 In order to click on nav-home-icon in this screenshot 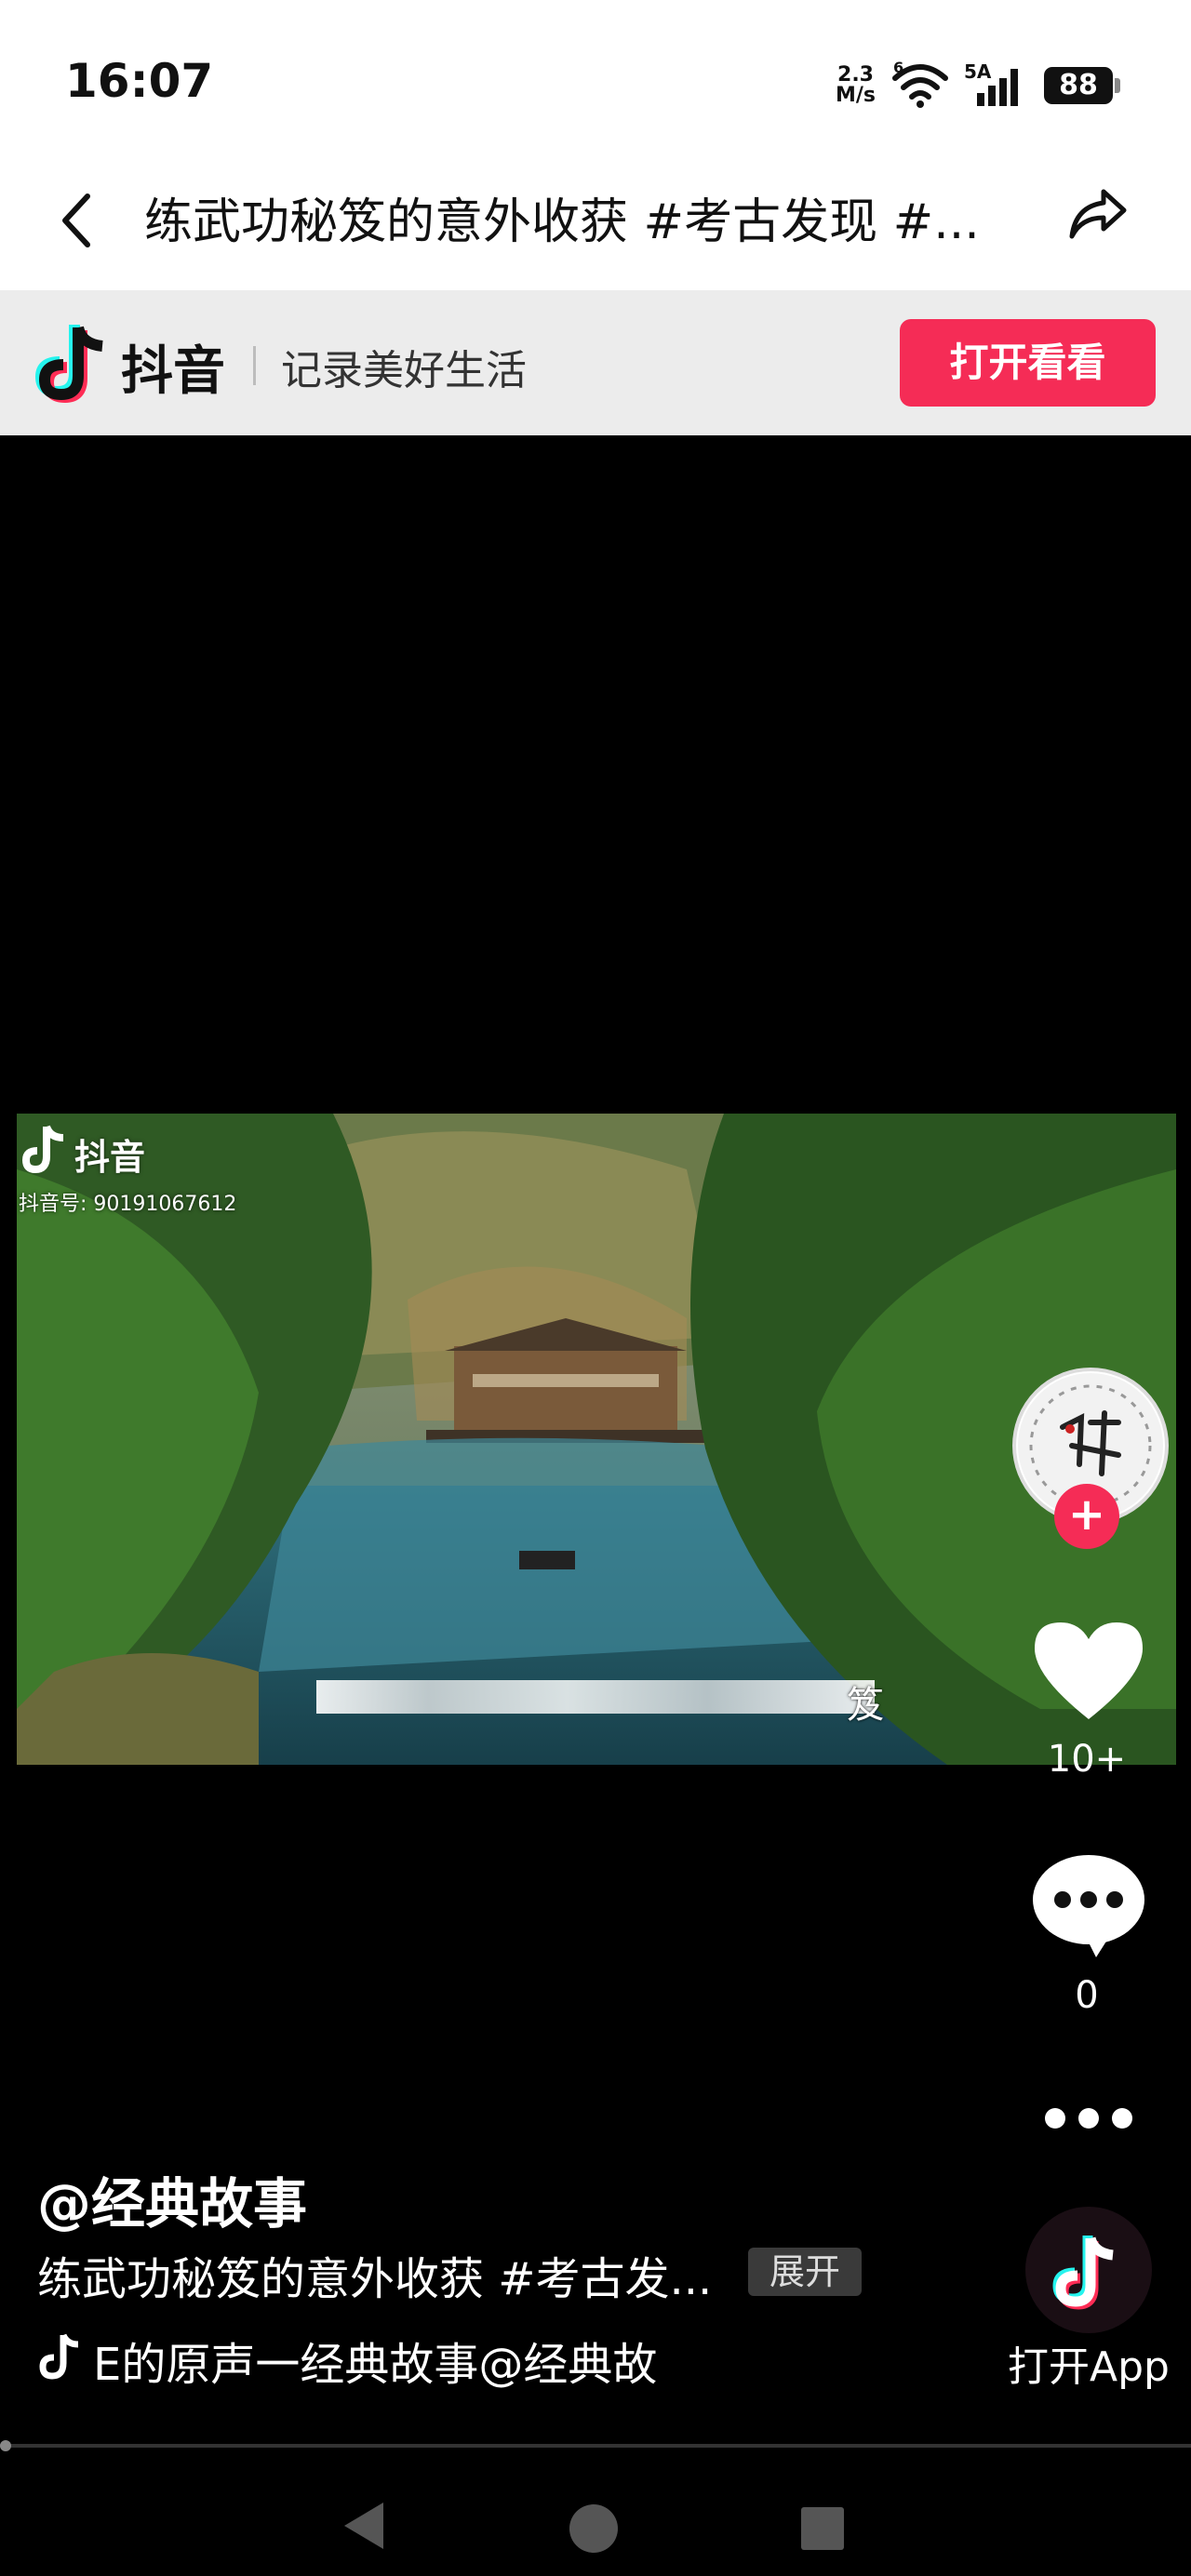, I will do `click(594, 2529)`.